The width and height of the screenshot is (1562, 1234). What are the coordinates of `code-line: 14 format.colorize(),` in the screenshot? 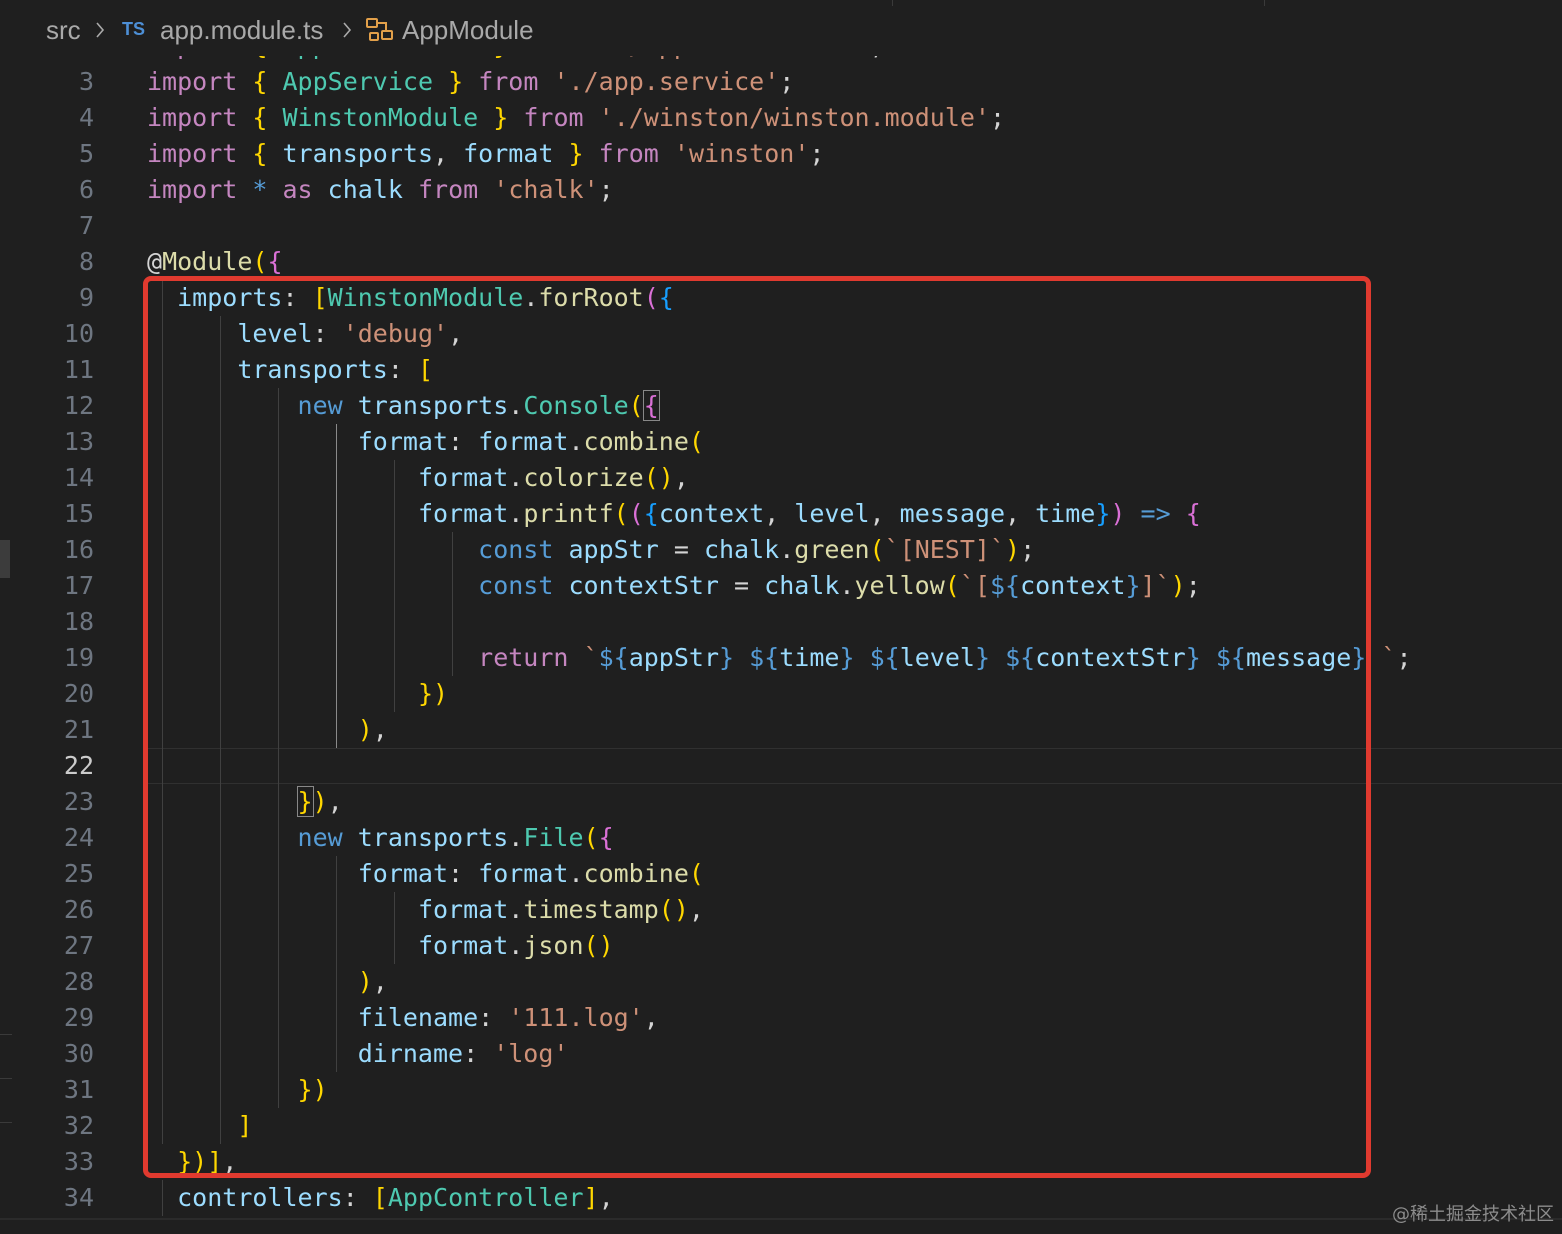 It's located at (781, 478).